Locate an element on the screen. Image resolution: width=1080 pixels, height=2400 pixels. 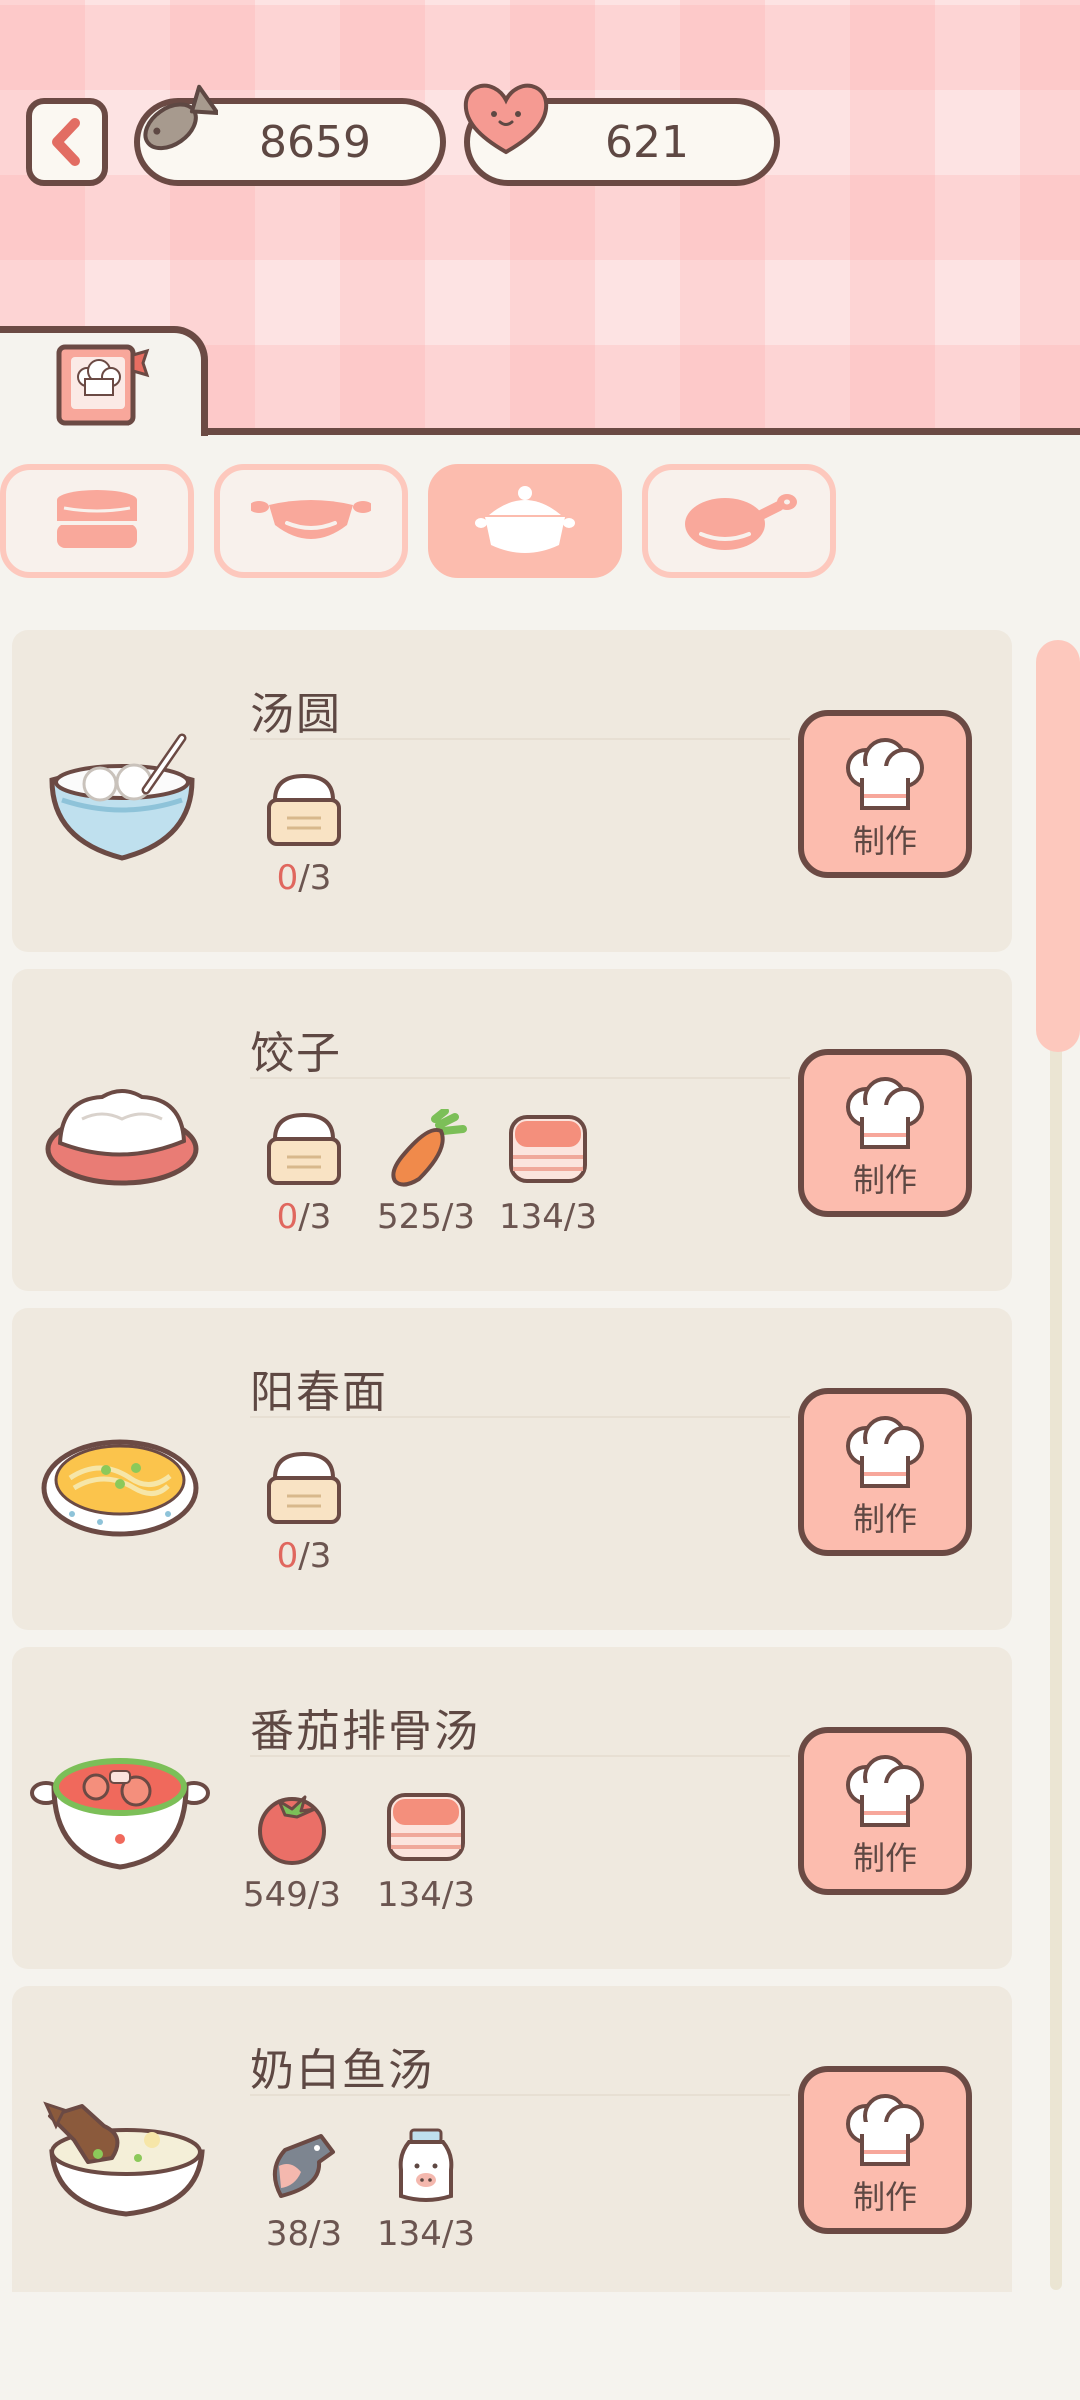
pot-icon is located at coordinates (525, 519).